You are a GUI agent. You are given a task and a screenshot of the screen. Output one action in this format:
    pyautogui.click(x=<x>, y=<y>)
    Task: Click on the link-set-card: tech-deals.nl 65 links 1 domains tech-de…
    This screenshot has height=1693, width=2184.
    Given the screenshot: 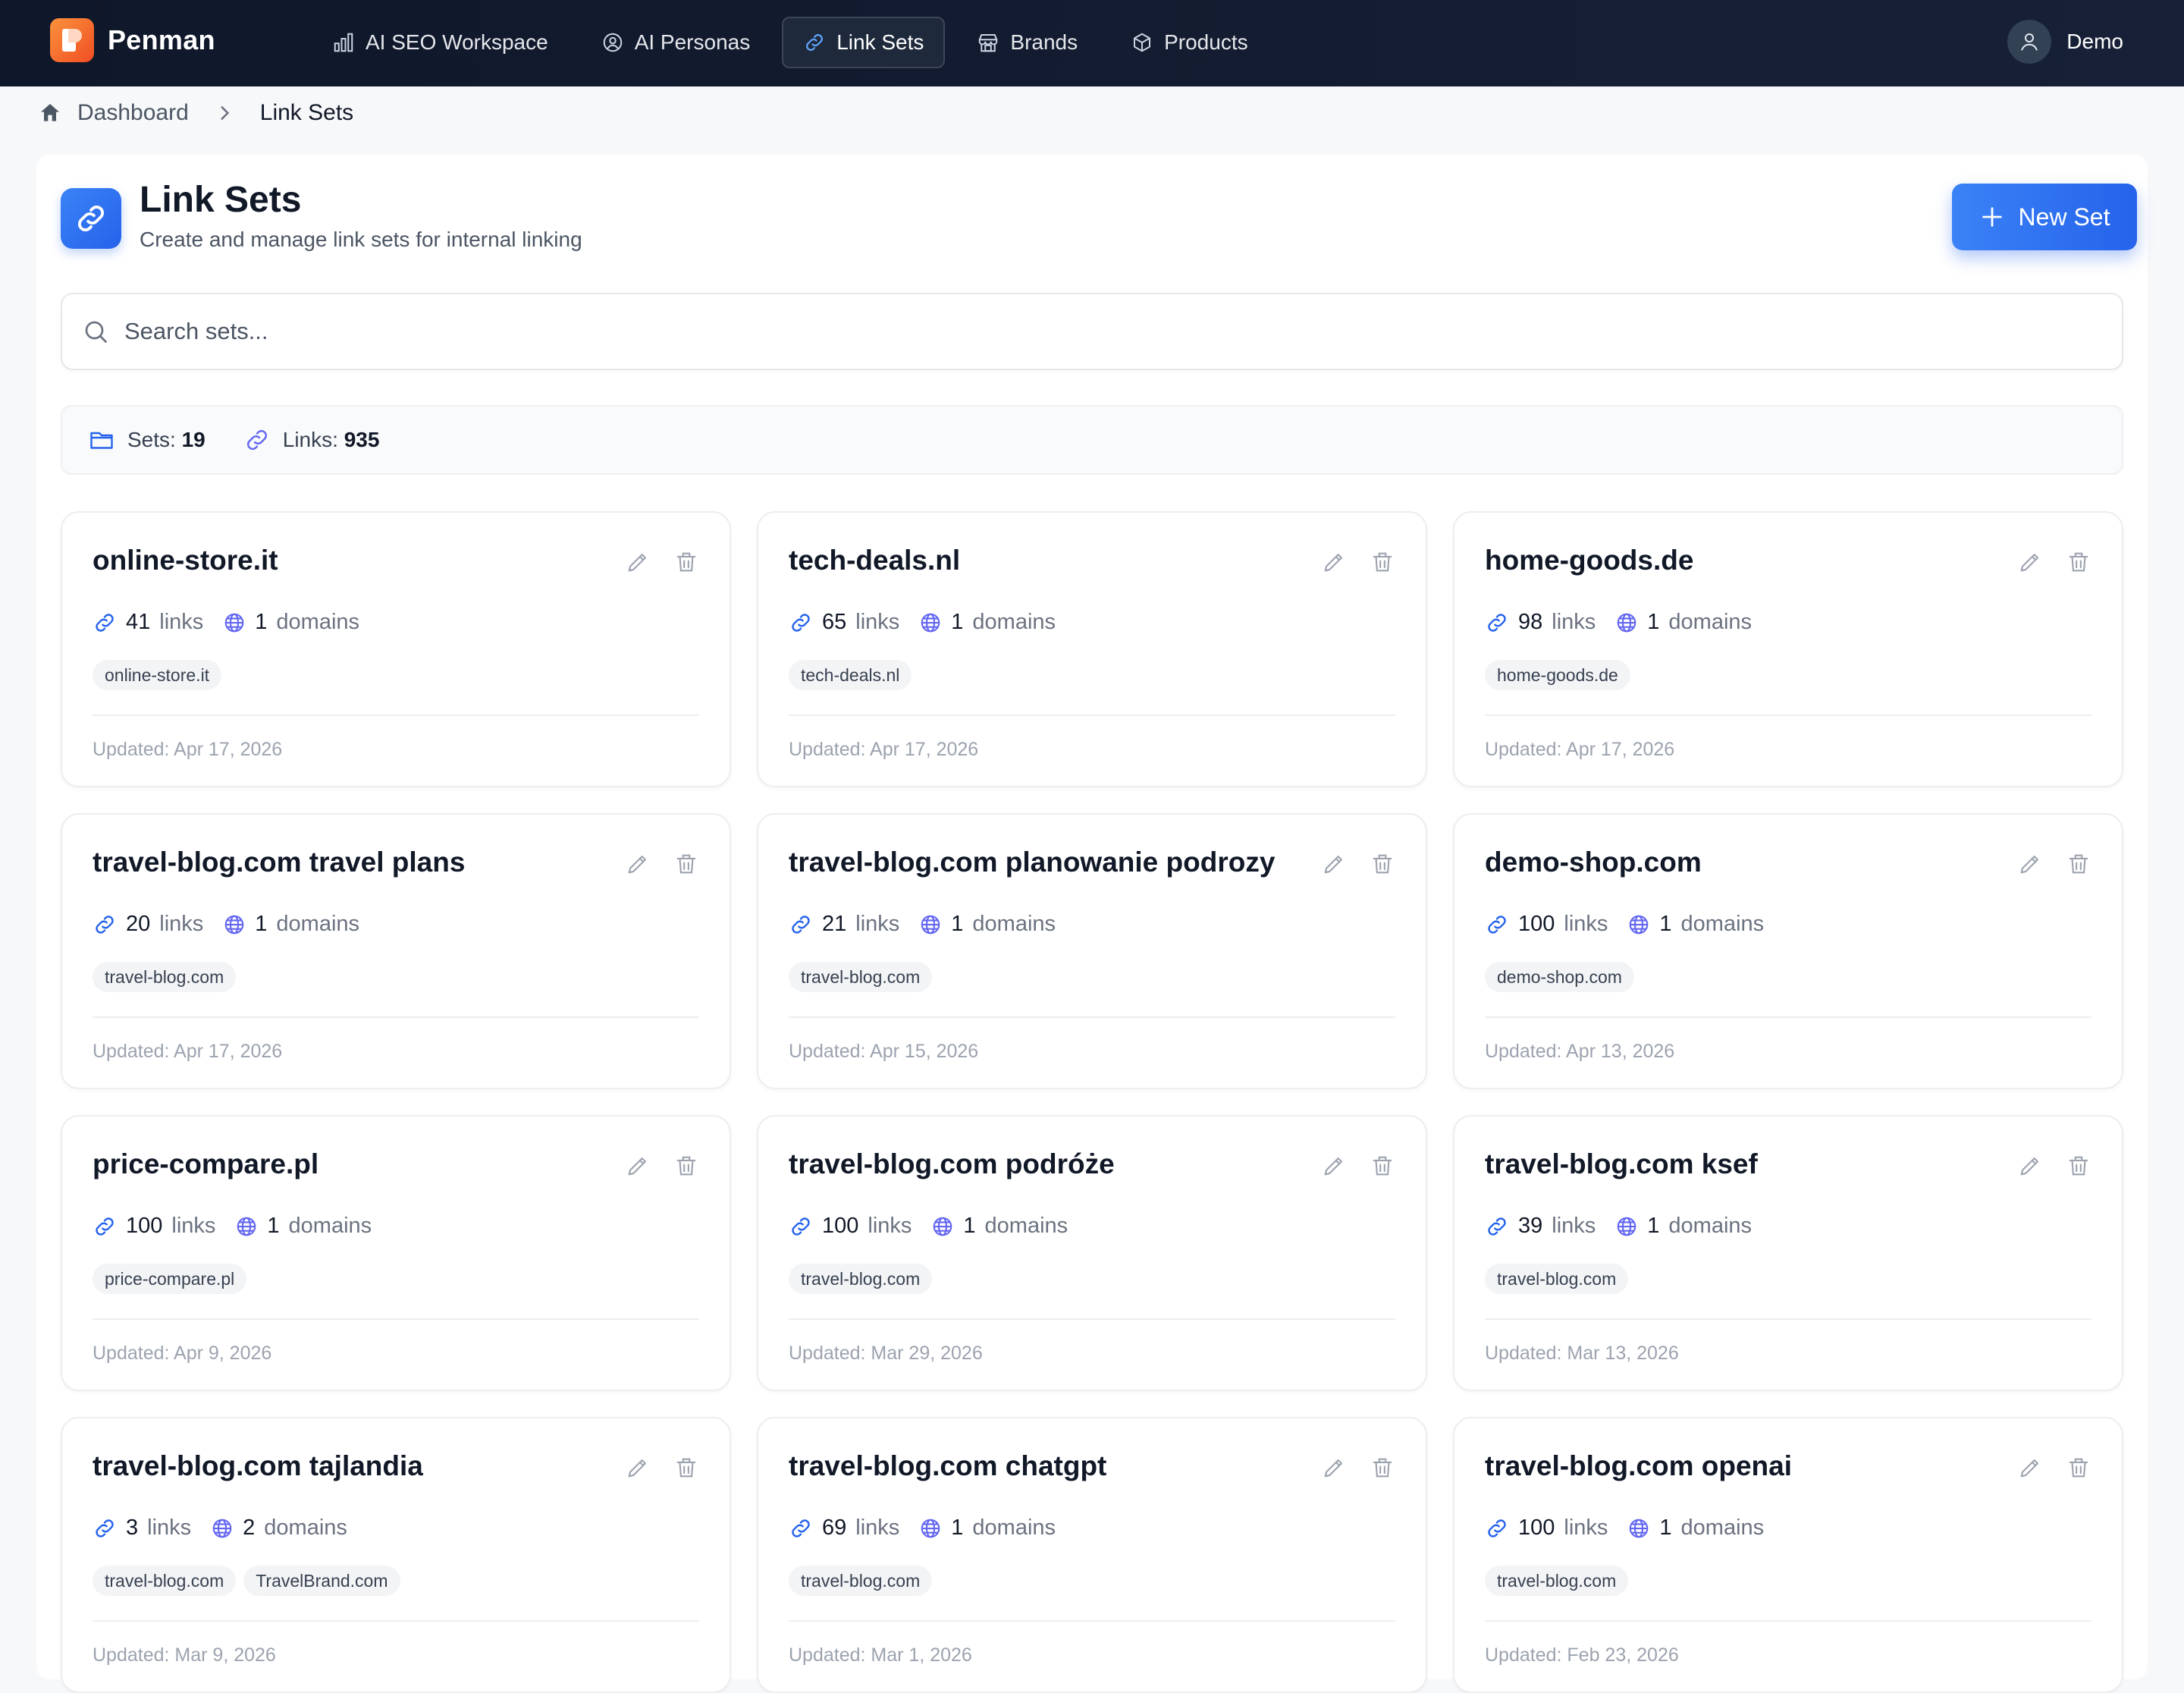 What is the action you would take?
    pyautogui.click(x=1092, y=649)
    